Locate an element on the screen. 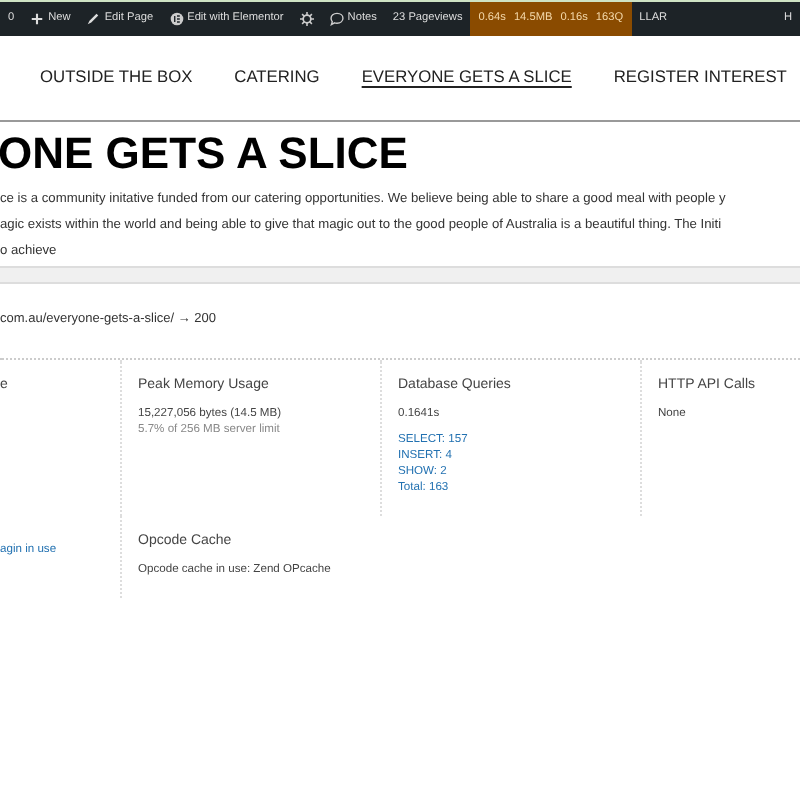 The image size is (800, 800). pencil-icon is located at coordinates (93, 19).